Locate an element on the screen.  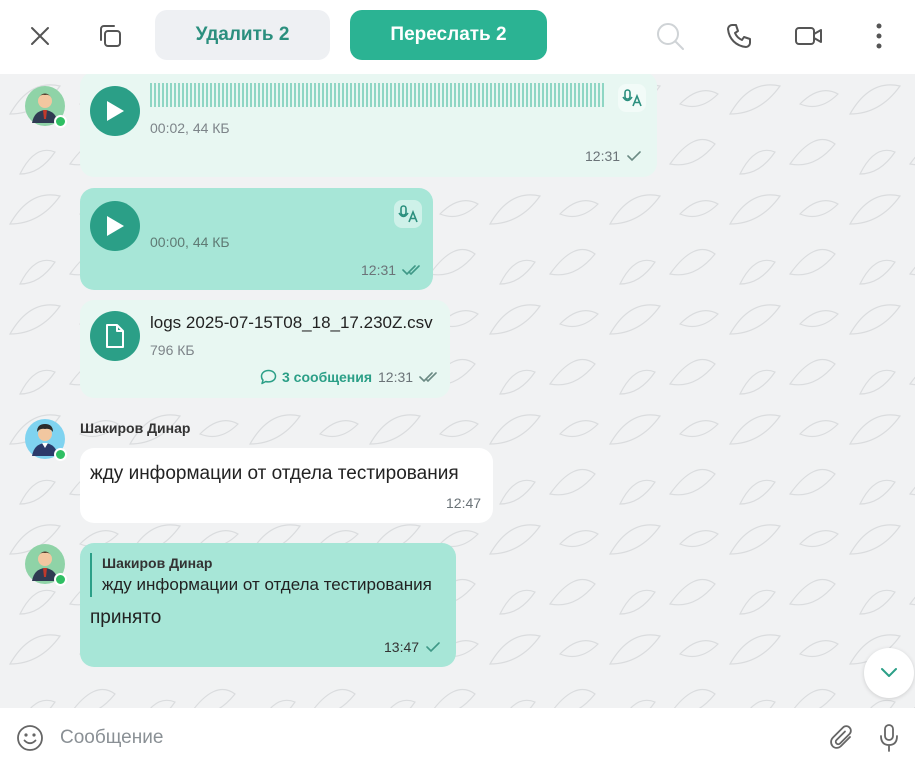
forward-selected-button: Переслать 2 is located at coordinates (448, 35).